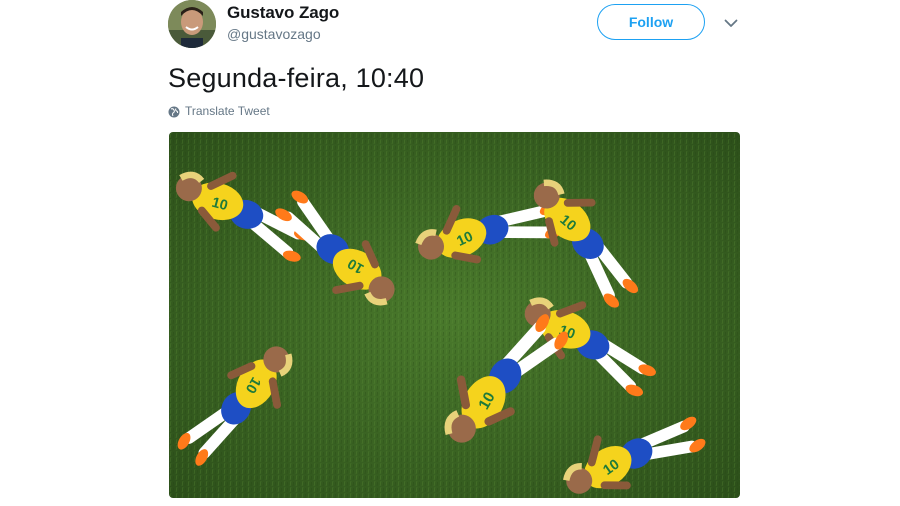 The image size is (900, 506). I want to click on author-name: Gustavo Zago, so click(283, 13).